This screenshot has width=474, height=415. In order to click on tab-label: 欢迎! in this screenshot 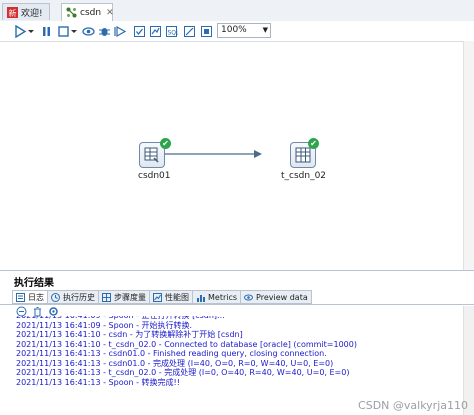, I will do `click(32, 13)`.